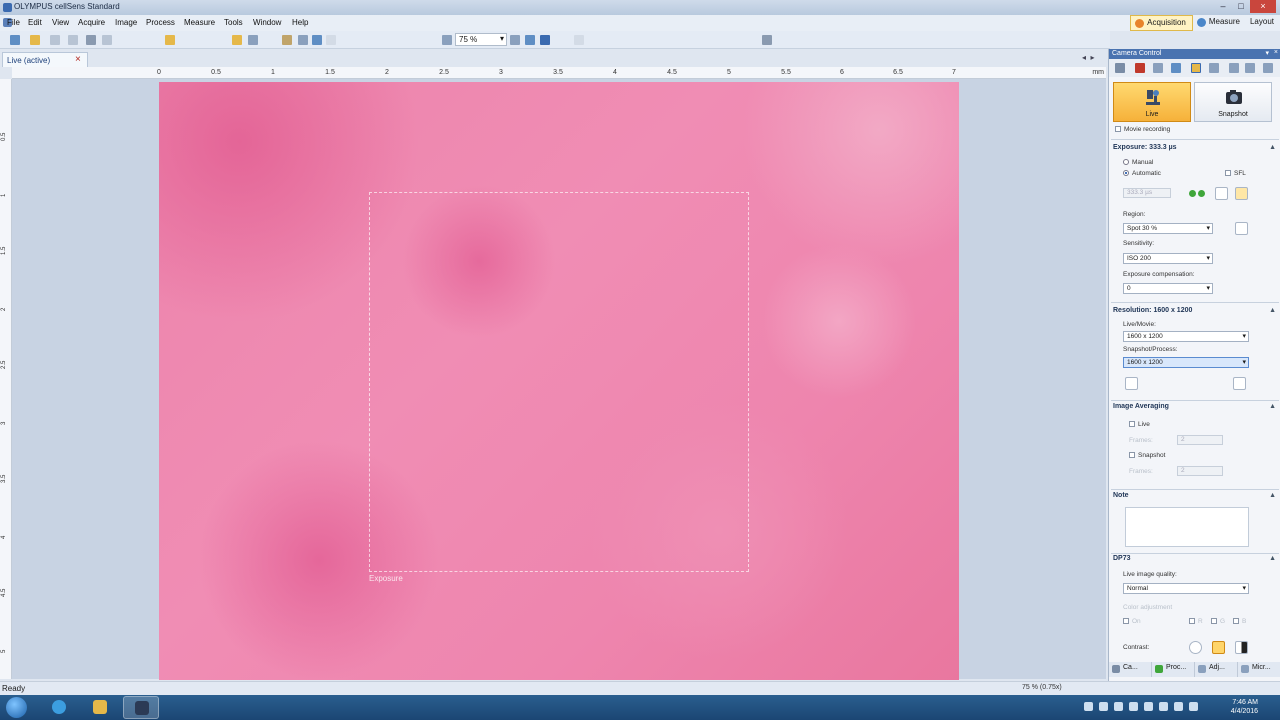 This screenshot has height=720, width=1280. What do you see at coordinates (1241, 6) in the screenshot?
I see `maximize-button: □` at bounding box center [1241, 6].